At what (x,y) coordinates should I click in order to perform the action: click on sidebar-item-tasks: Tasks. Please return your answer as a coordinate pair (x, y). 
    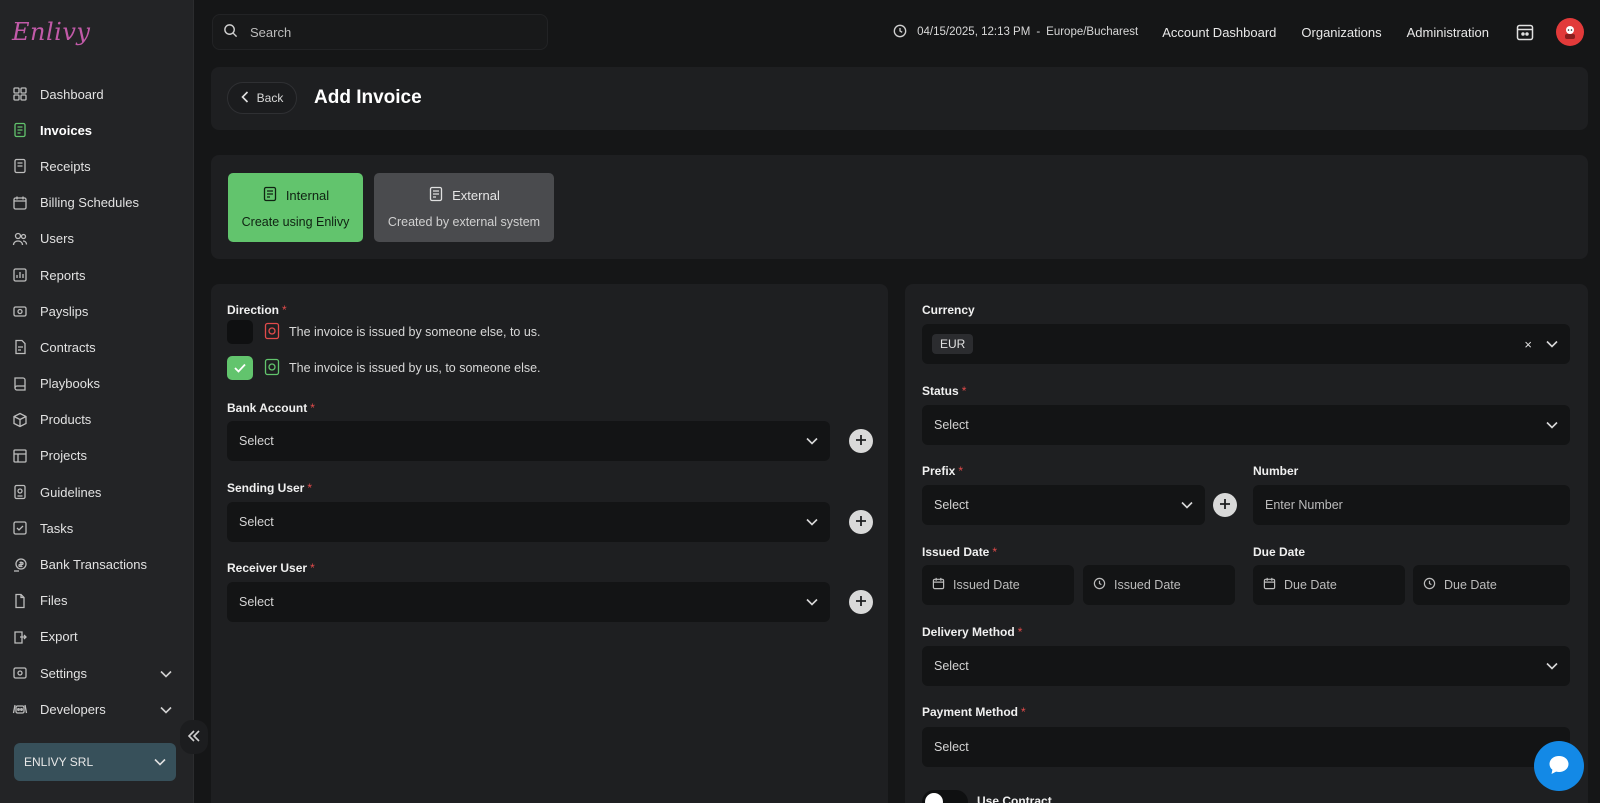
    Looking at the image, I should click on (97, 528).